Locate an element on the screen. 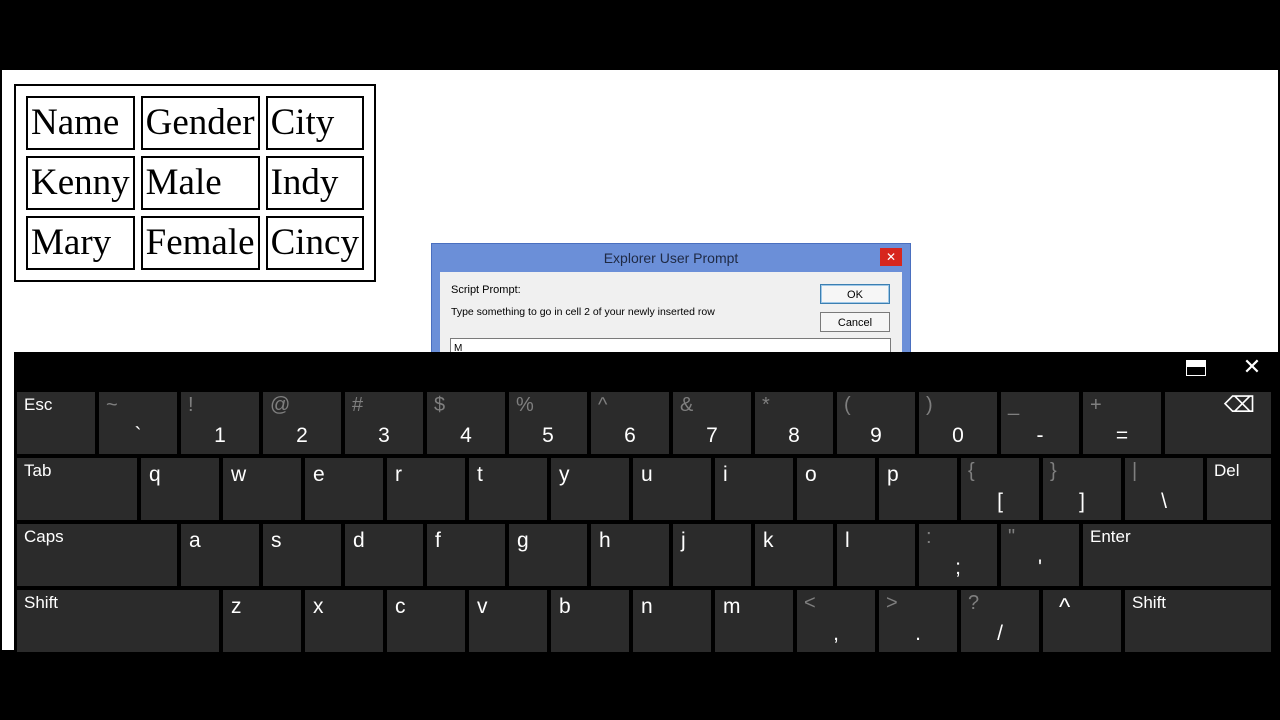  key-i: i is located at coordinates (754, 489).